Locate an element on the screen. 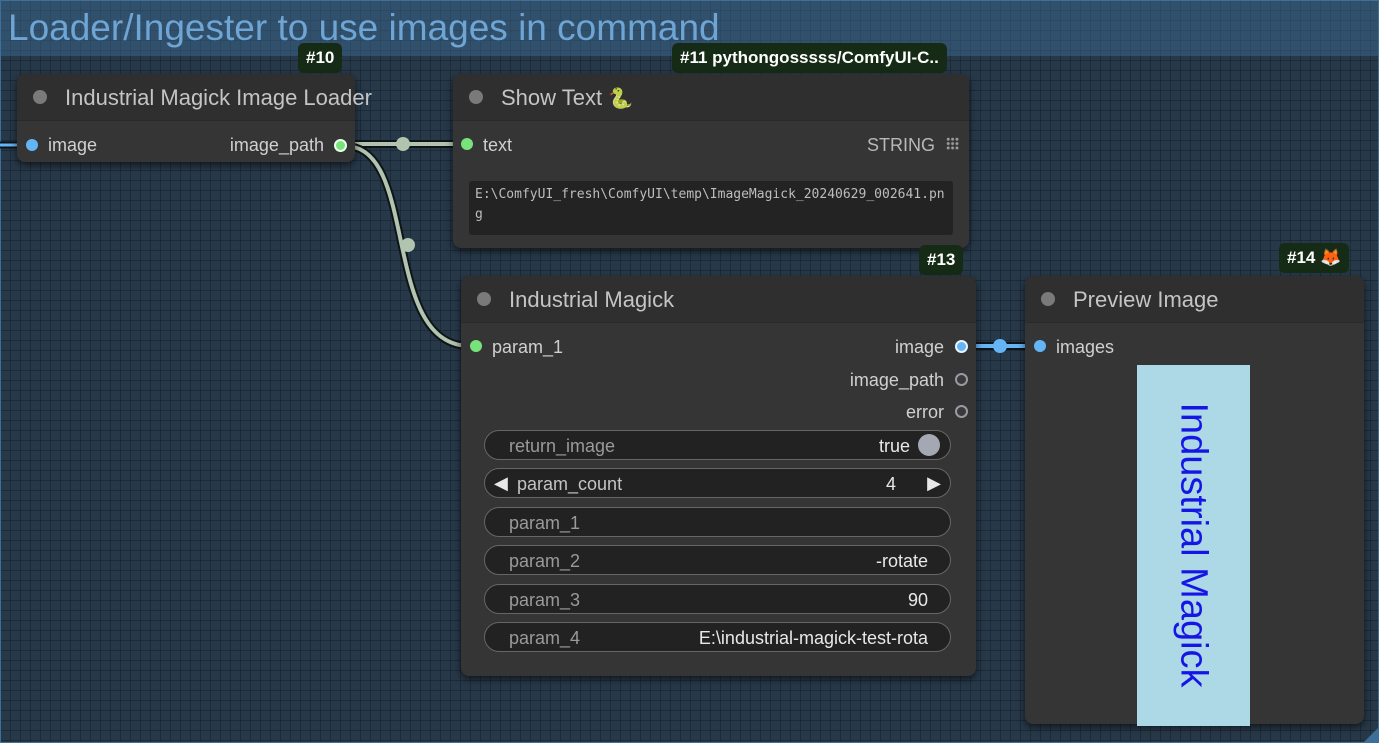 This screenshot has width=1379, height=743. widget-value: E:\industrial-magick-test-rota is located at coordinates (813, 638).